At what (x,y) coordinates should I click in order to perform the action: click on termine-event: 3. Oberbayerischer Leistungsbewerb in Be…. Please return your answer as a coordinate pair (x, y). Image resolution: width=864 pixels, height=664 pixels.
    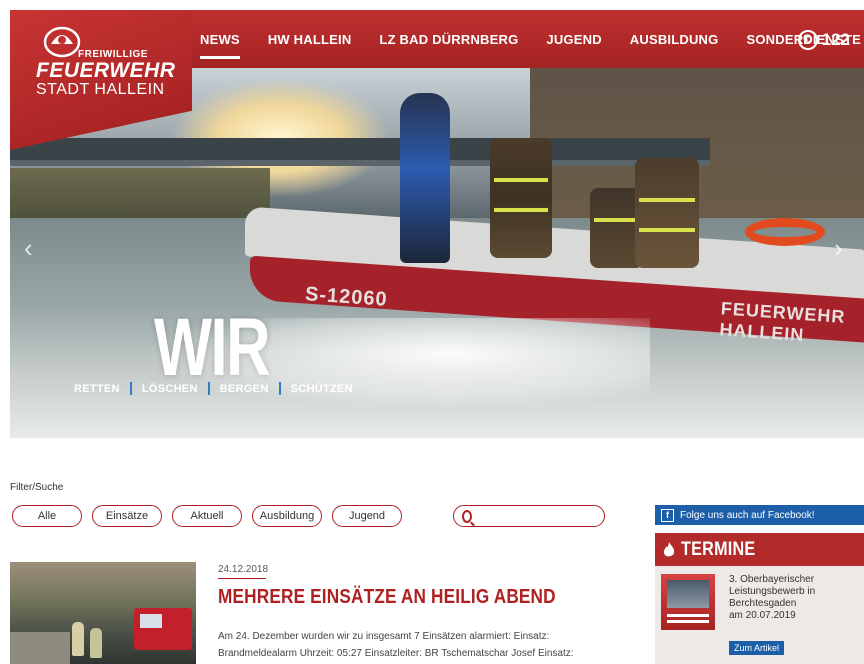
    Looking at the image, I should click on (759, 615).